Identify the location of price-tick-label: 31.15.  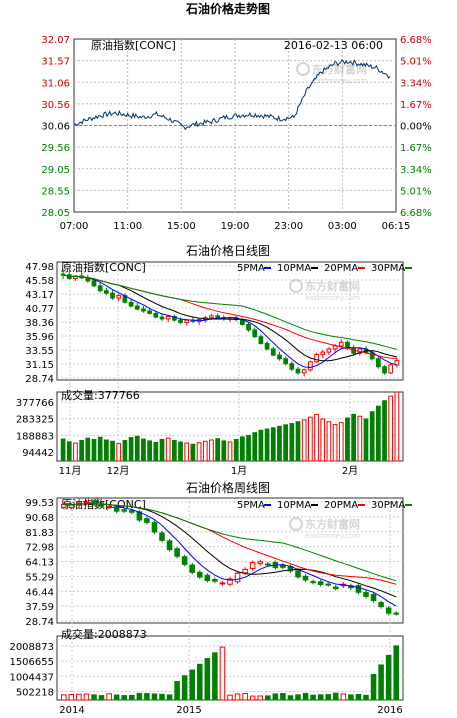
(39, 365).